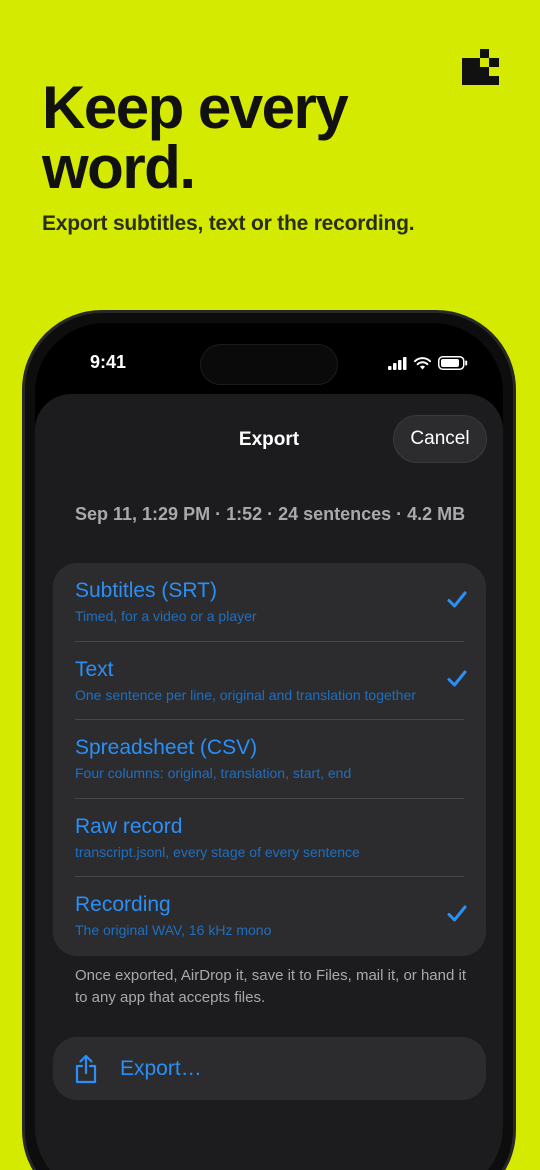 The height and width of the screenshot is (1170, 540). Describe the element at coordinates (480, 67) in the screenshot. I see `app-logo-icon` at that location.